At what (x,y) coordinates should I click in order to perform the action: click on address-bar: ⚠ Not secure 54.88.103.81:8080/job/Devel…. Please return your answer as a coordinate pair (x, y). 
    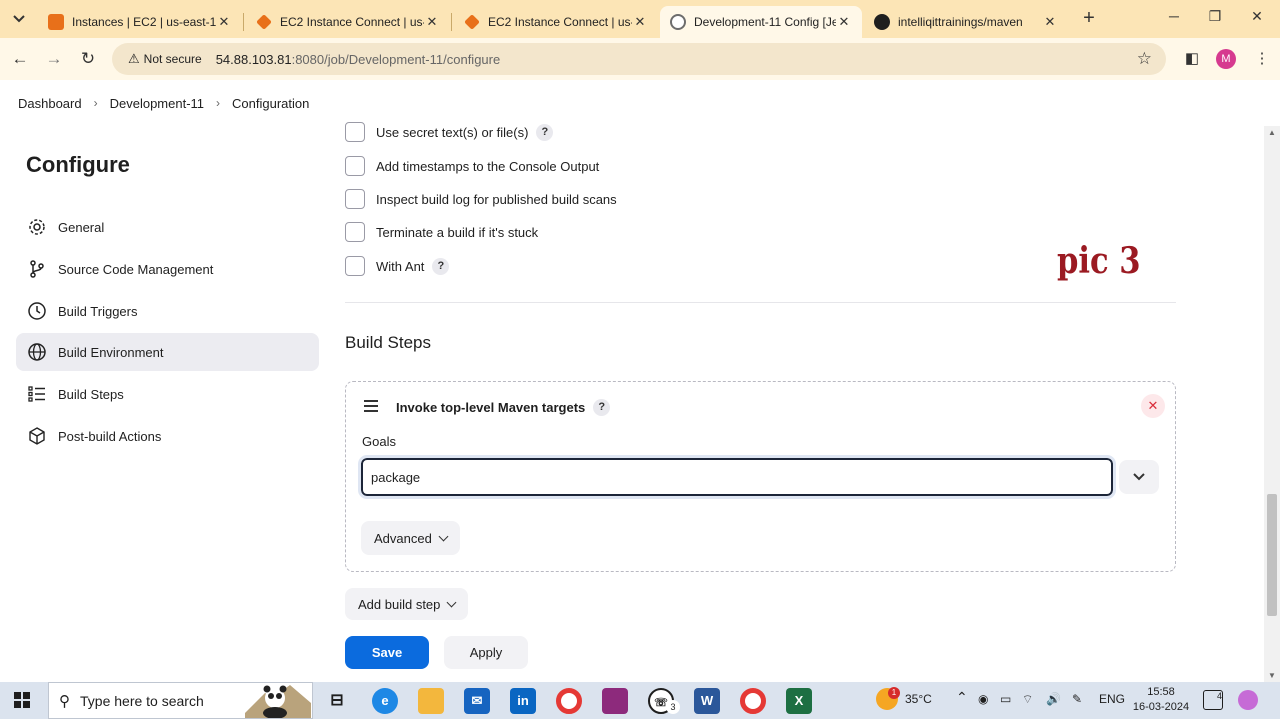
    Looking at the image, I should click on (639, 59).